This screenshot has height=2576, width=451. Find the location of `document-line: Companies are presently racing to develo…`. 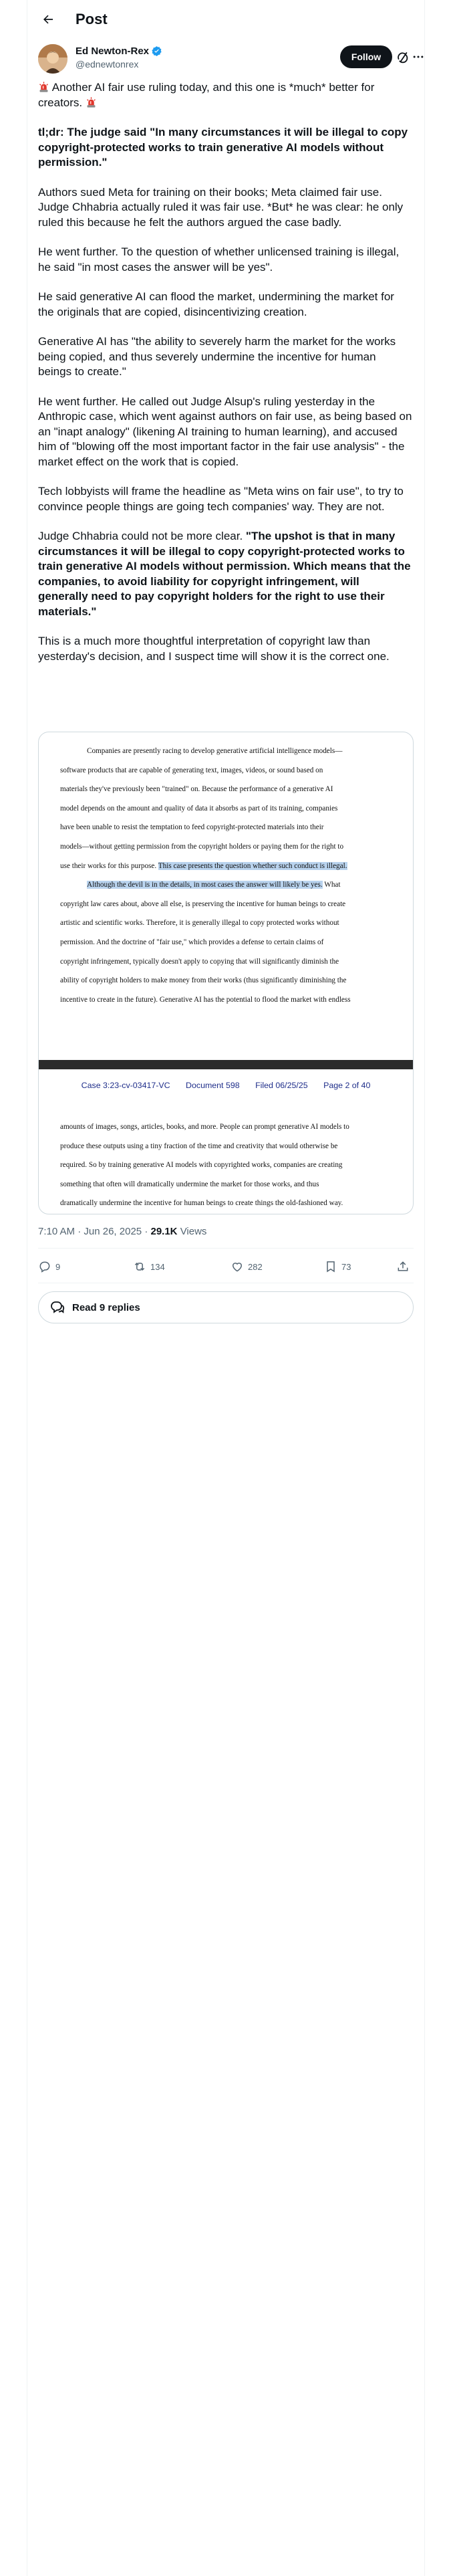

document-line: Companies are presently racing to develo… is located at coordinates (215, 751).